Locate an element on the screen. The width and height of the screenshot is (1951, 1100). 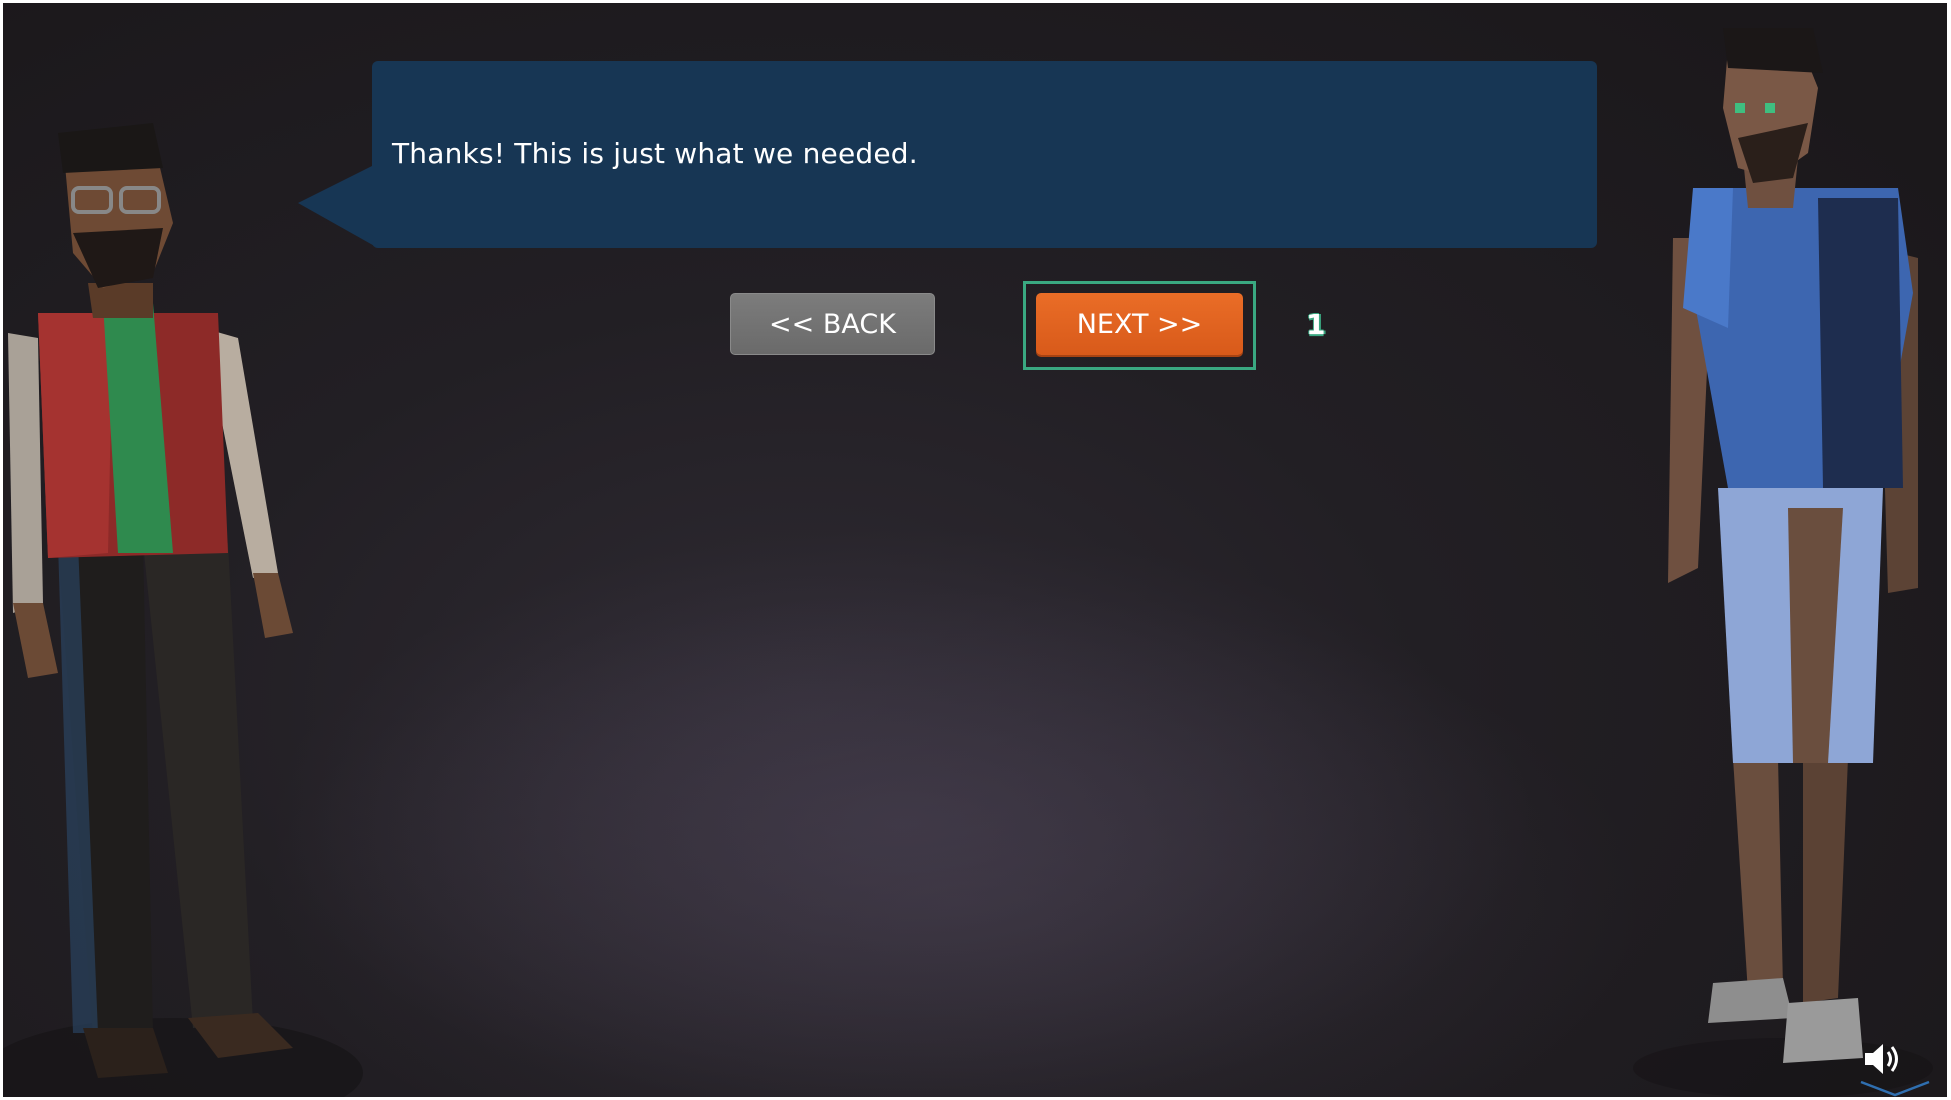
right-character is located at coordinates (1783, 562).